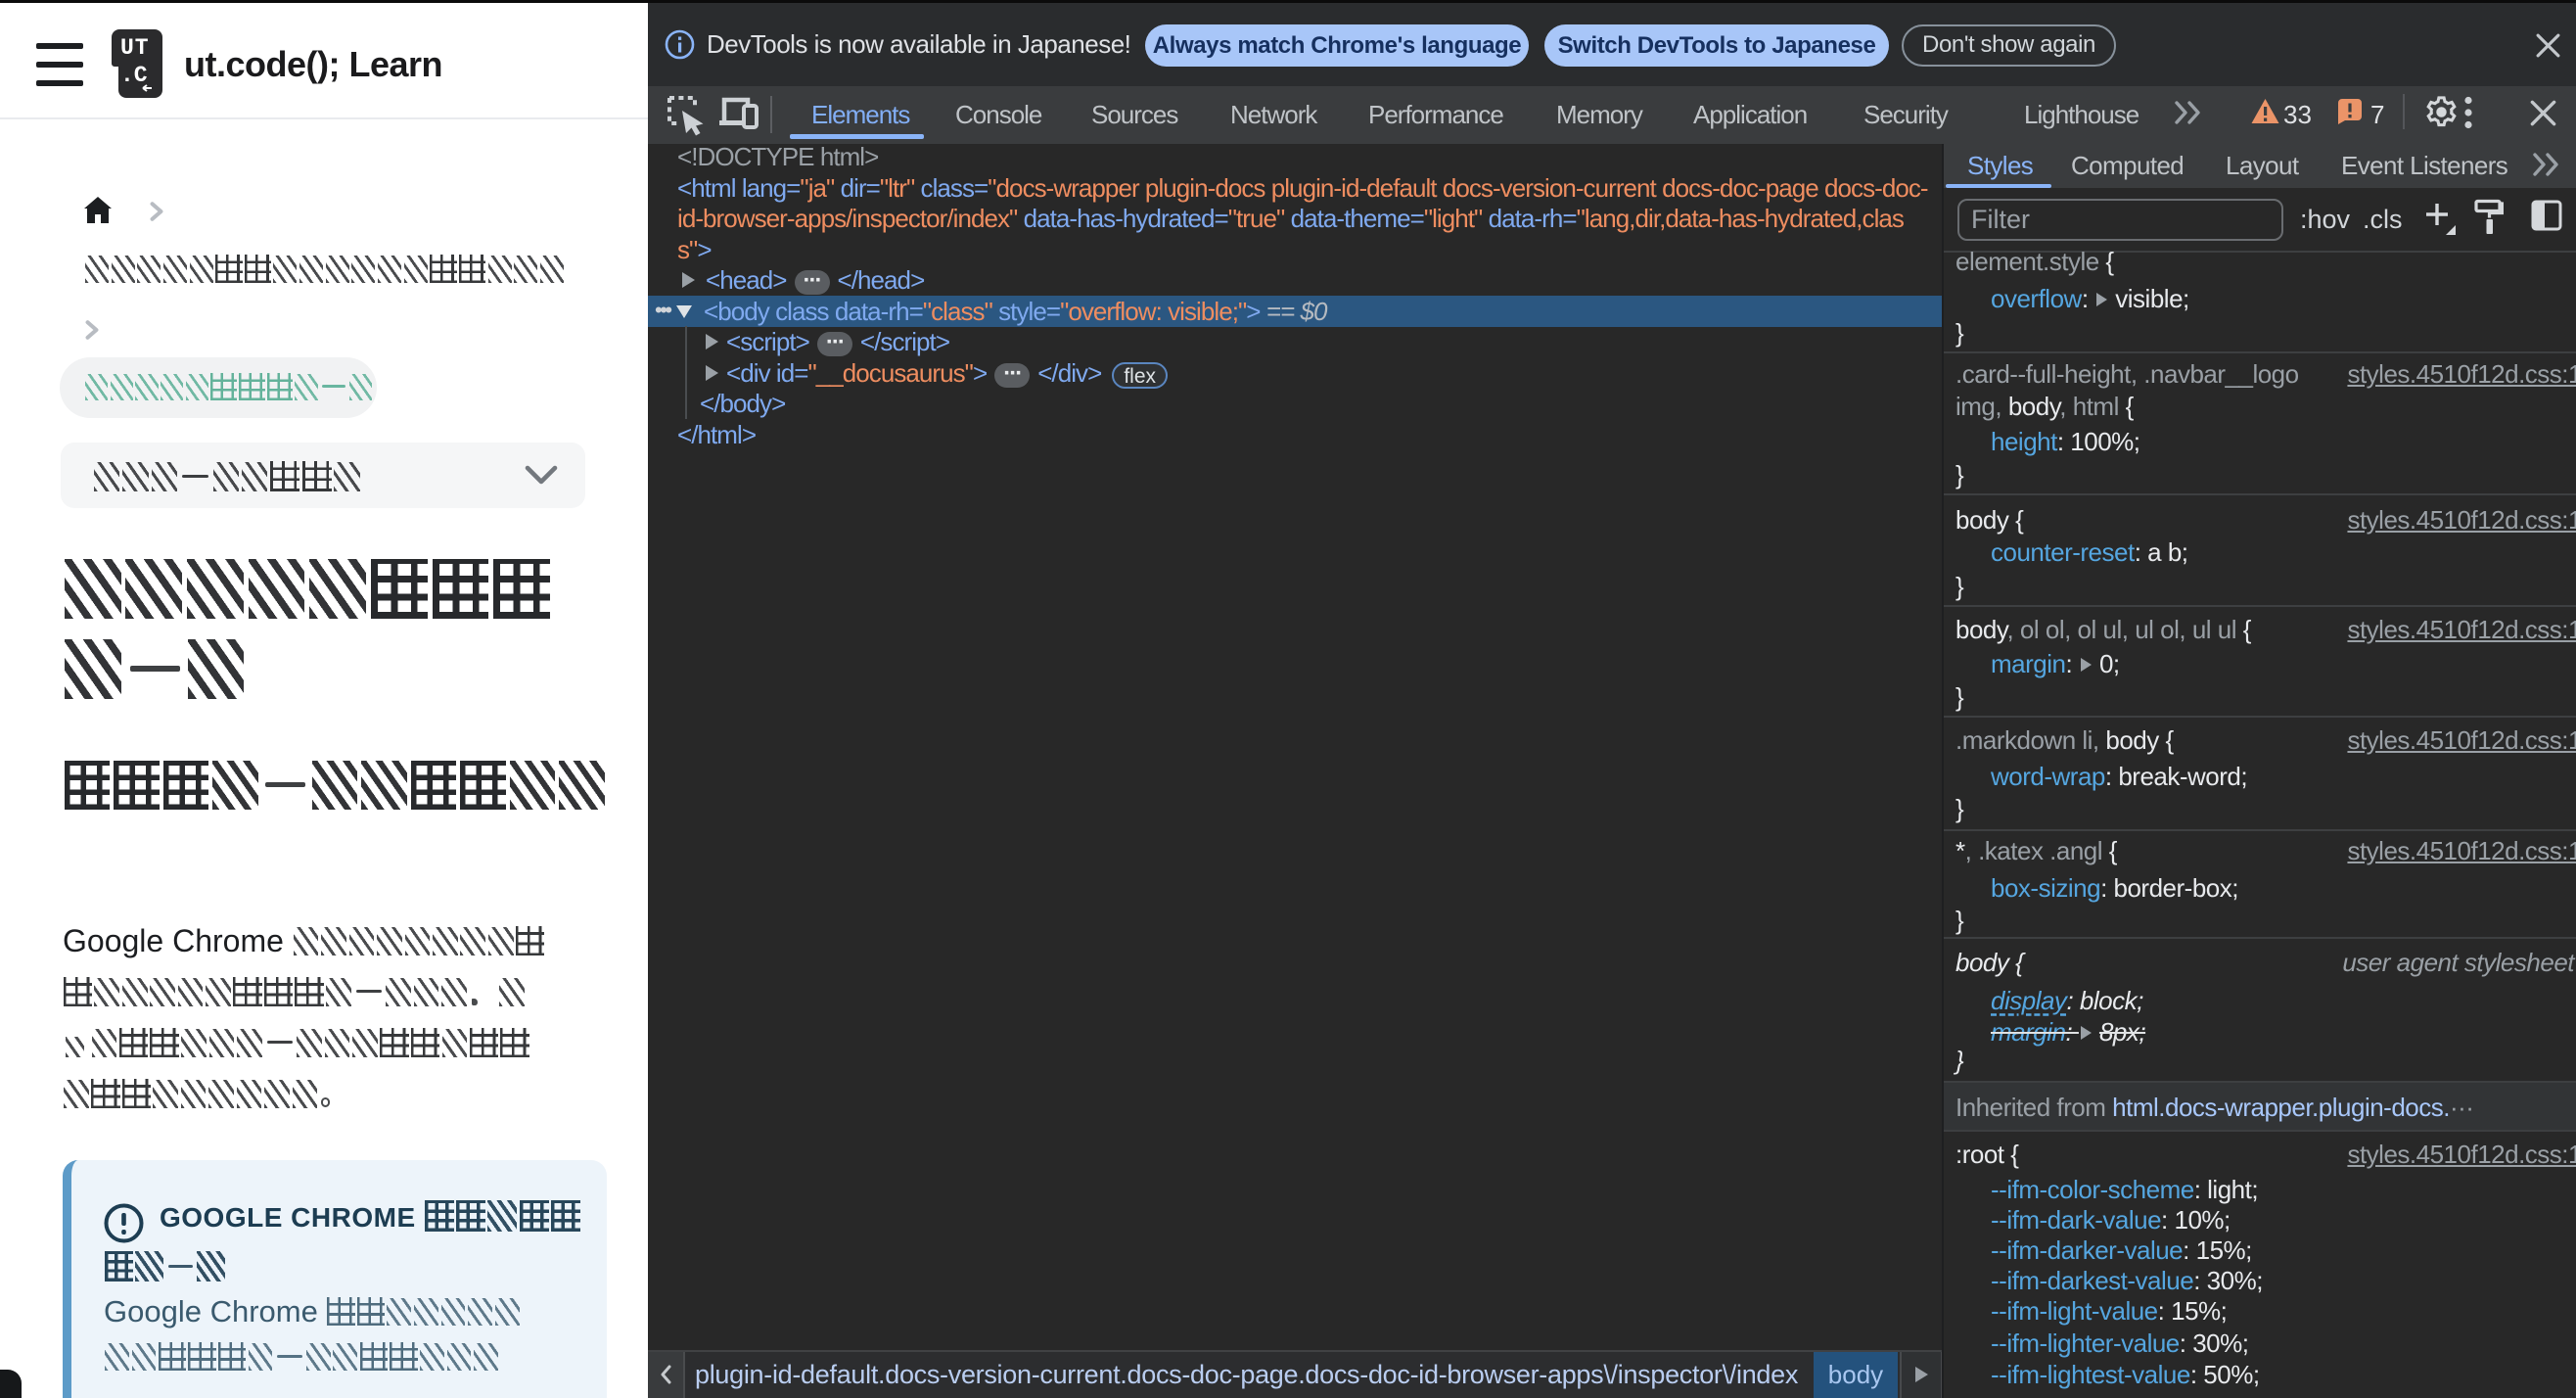  I want to click on svg-text: .C, so click(134, 75).